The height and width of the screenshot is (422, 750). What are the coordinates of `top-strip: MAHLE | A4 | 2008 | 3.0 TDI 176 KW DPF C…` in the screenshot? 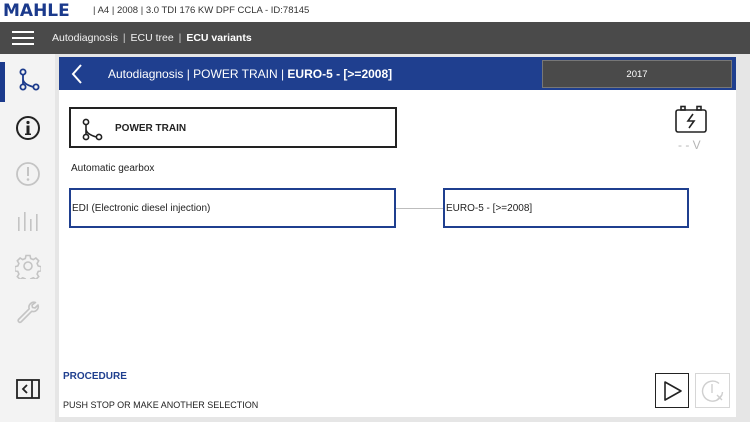 It's located at (375, 11).